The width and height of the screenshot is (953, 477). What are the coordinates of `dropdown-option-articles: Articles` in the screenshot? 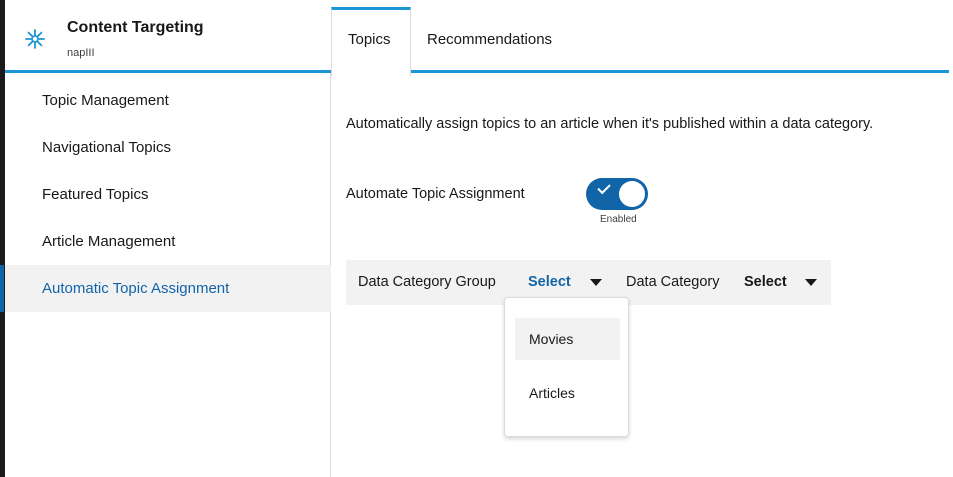 It's located at (567, 393).